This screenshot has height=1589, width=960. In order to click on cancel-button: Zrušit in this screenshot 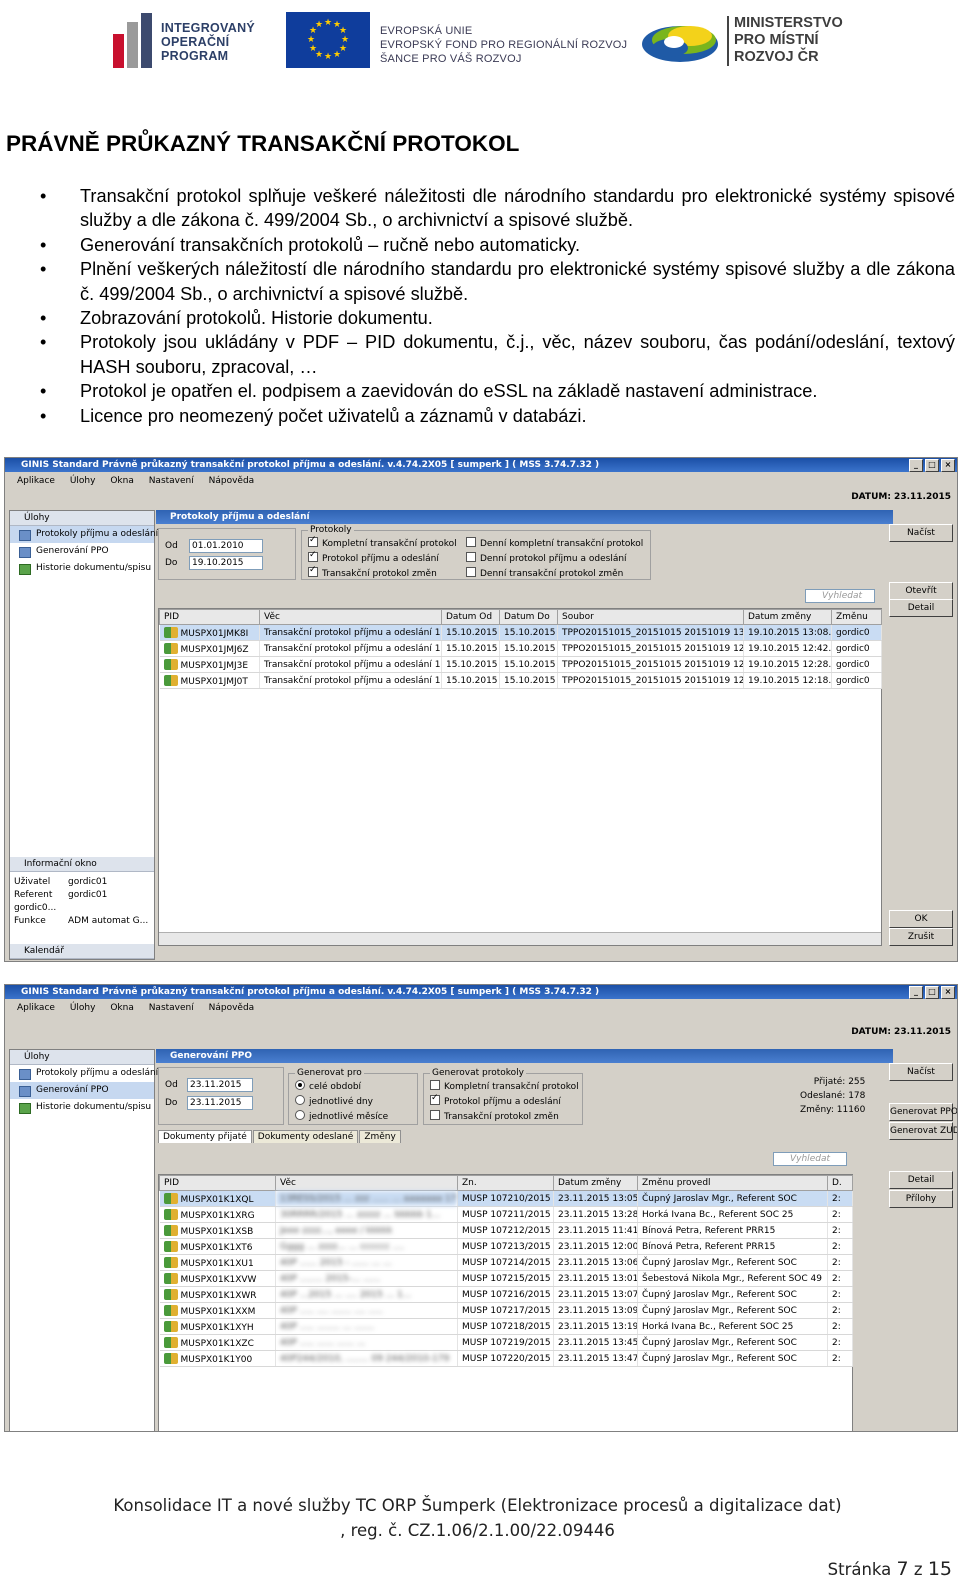, I will do `click(921, 937)`.